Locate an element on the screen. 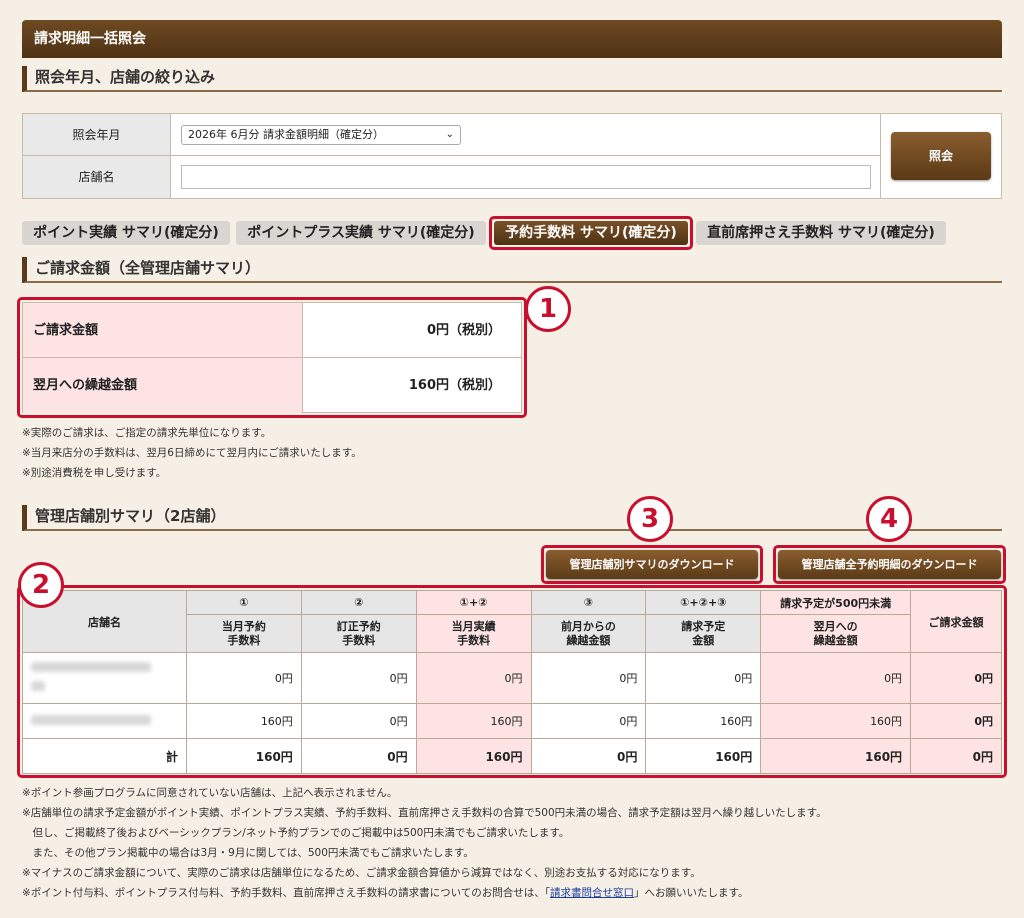 The width and height of the screenshot is (1024, 918). divider is located at coordinates (880, 156).